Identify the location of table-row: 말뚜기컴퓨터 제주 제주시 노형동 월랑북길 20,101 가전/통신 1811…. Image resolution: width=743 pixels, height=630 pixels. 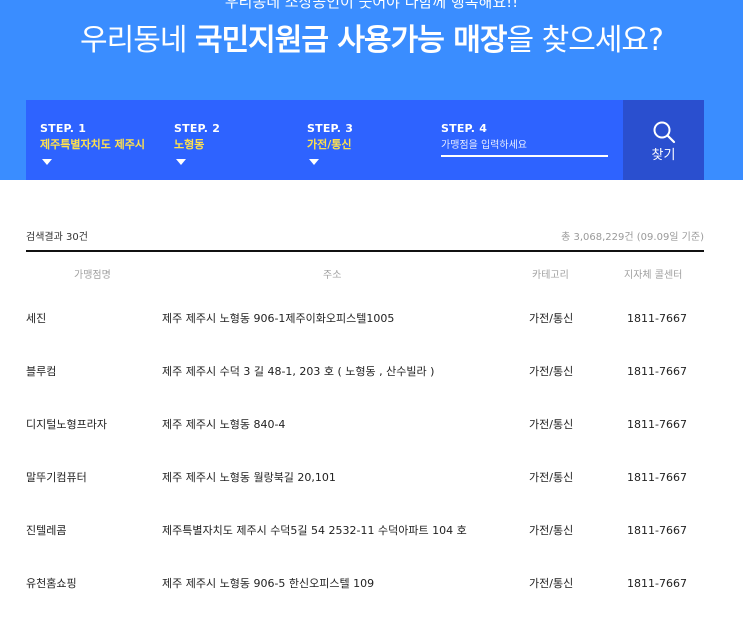
(365, 497).